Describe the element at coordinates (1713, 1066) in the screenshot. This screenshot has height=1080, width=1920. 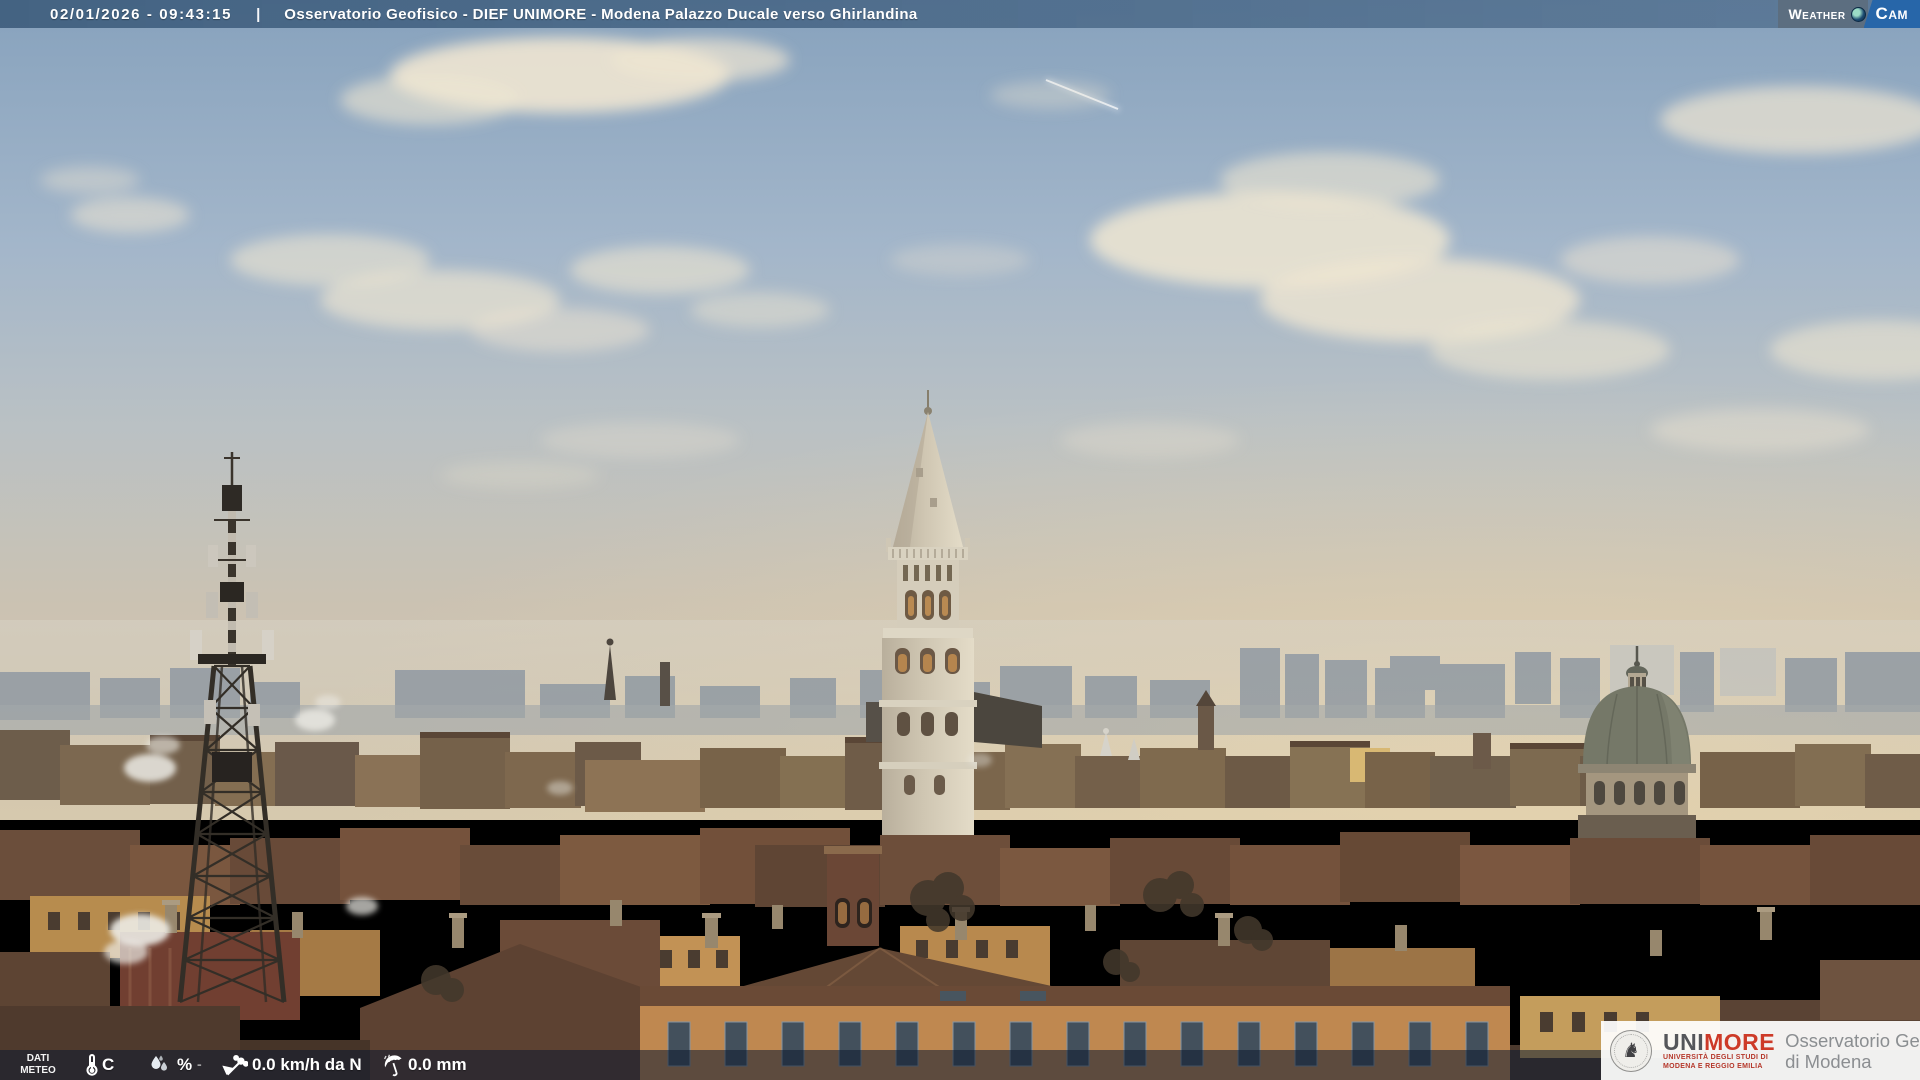
I see `university-line2: MODENA E REGGIO EMILIA` at that location.